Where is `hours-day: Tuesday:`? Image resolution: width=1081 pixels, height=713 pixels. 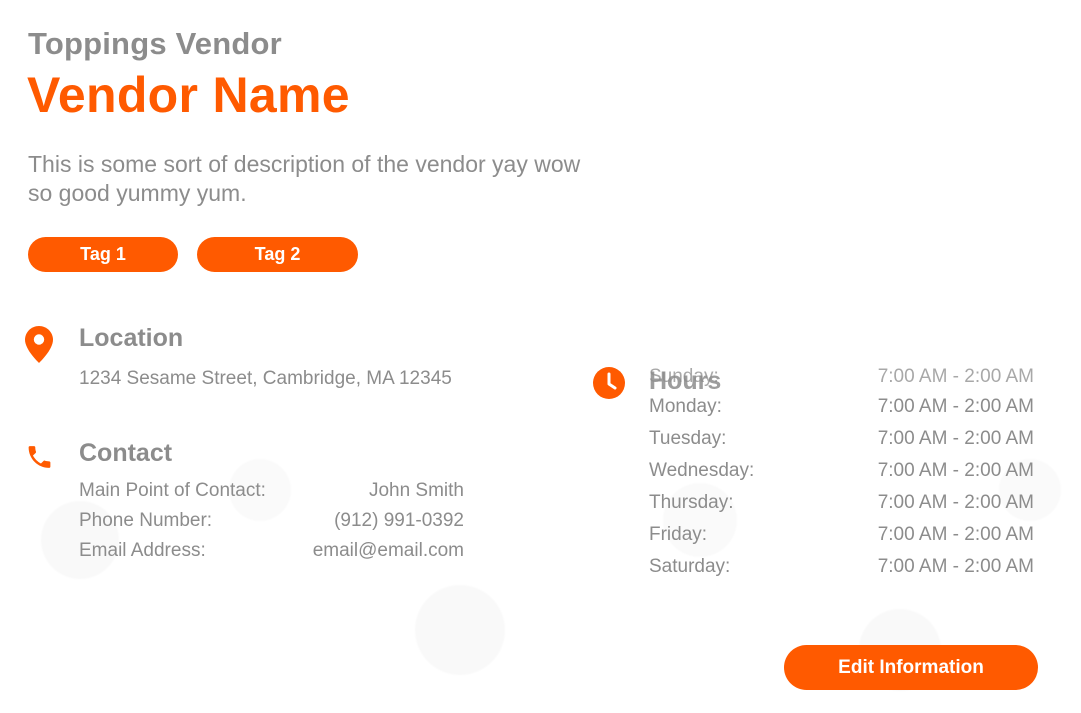 hours-day: Tuesday: is located at coordinates (688, 438).